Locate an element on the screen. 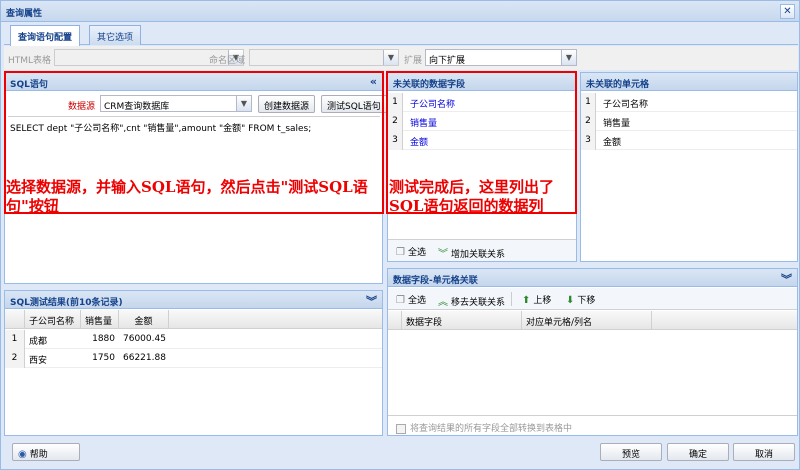  table-cell: 成都 is located at coordinates (38, 342).